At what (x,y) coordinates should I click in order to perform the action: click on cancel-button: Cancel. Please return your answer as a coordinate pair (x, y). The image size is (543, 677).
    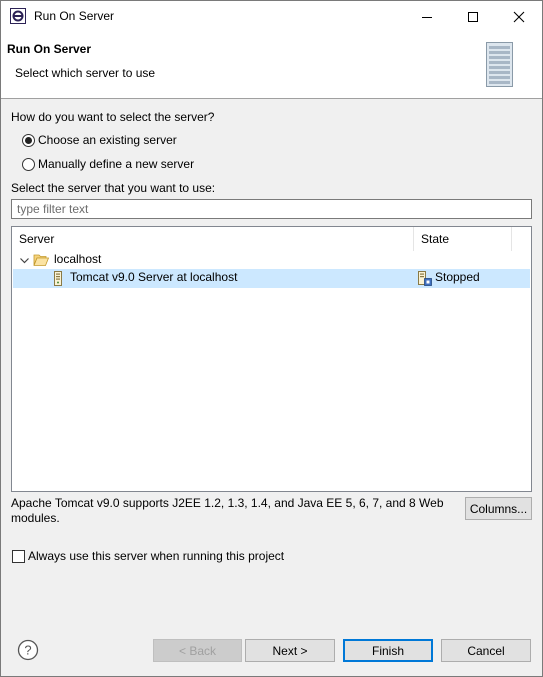
    Looking at the image, I should click on (486, 650).